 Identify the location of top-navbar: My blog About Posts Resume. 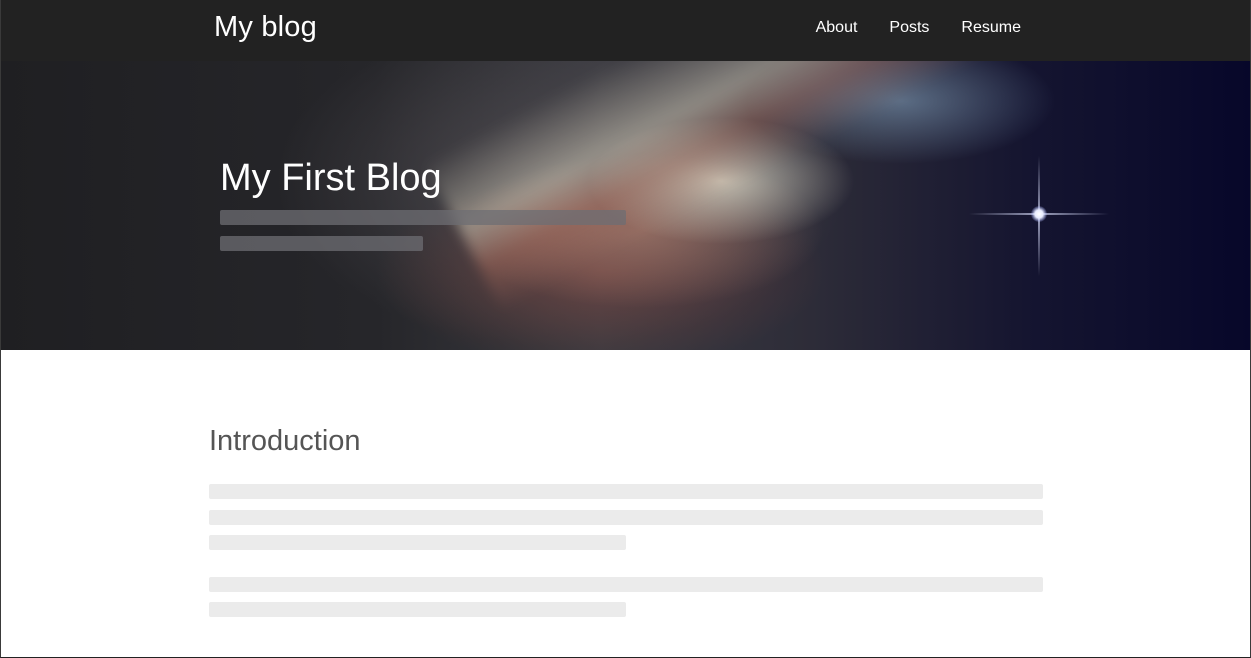
(625, 30).